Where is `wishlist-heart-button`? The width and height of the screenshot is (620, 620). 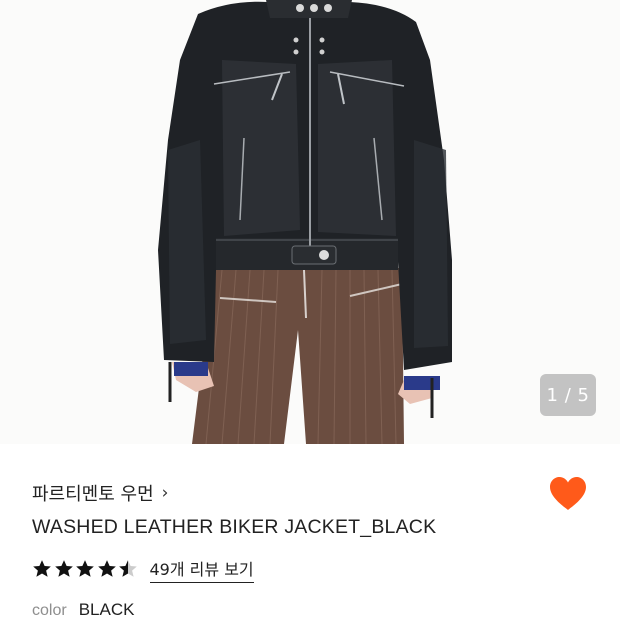 wishlist-heart-button is located at coordinates (568, 494).